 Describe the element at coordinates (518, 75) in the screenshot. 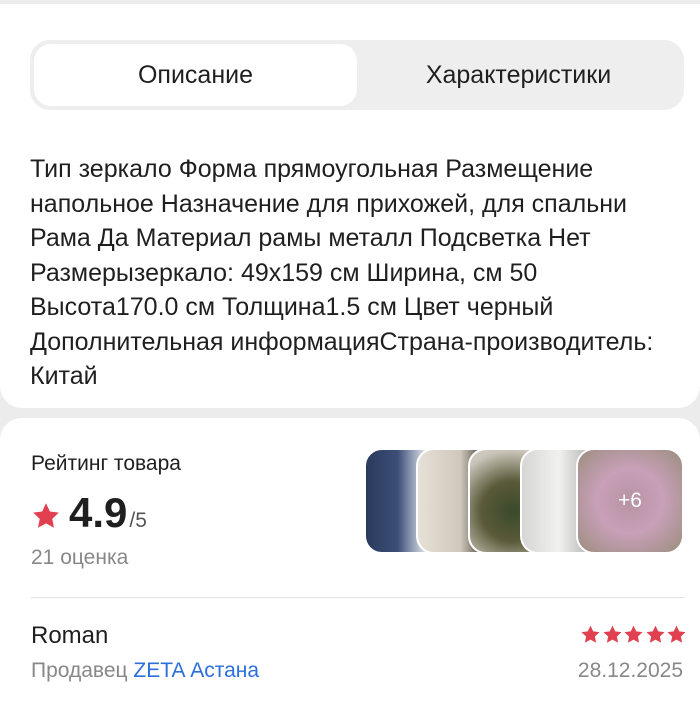

I see `tab-characteristics: Характеристики` at that location.